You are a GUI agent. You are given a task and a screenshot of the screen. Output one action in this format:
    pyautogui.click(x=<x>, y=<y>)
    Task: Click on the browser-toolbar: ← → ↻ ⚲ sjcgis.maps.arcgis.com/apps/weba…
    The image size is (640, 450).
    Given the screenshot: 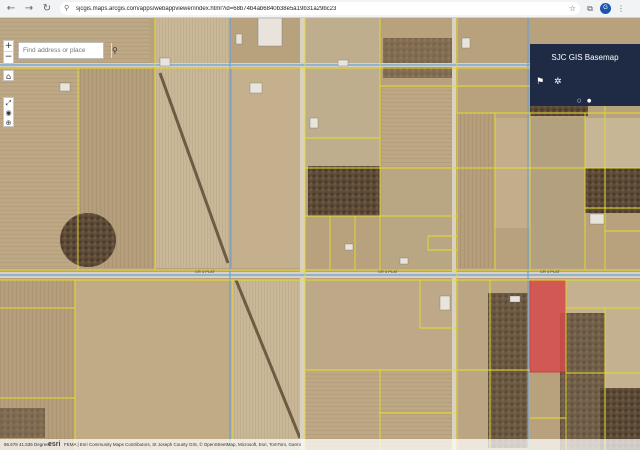 What is the action you would take?
    pyautogui.click(x=320, y=9)
    